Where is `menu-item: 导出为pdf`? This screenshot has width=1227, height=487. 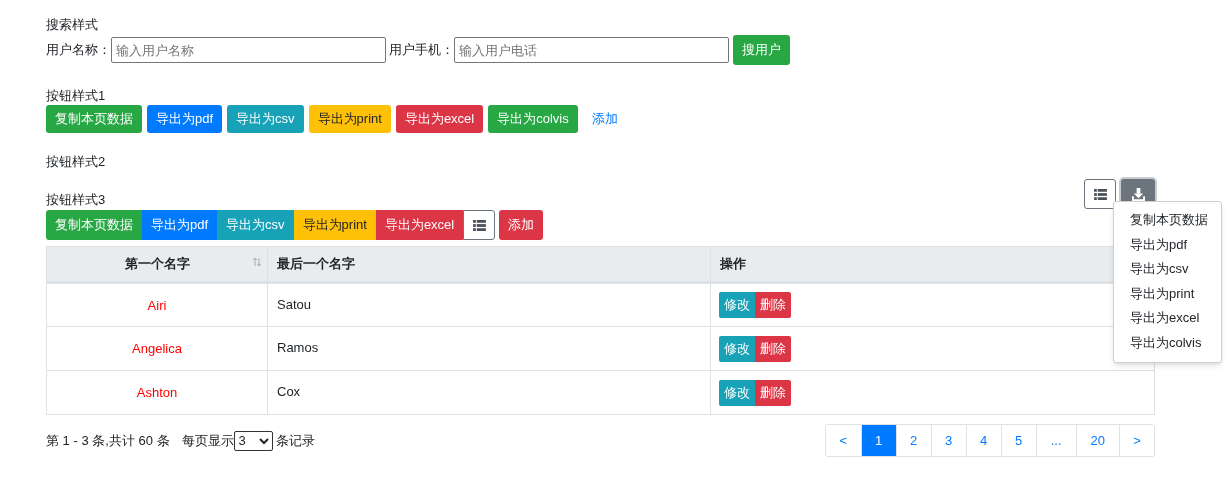 menu-item: 导出为pdf is located at coordinates (1175, 245).